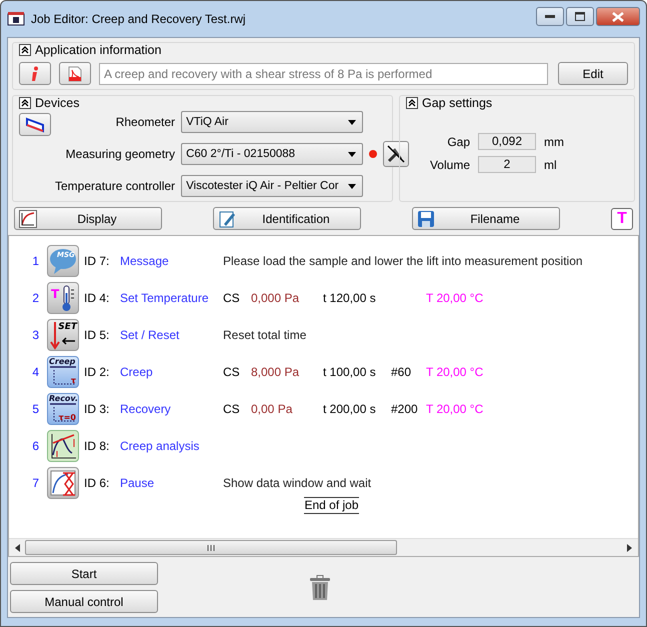  What do you see at coordinates (171, 409) in the screenshot?
I see `step-name: Recovery` at bounding box center [171, 409].